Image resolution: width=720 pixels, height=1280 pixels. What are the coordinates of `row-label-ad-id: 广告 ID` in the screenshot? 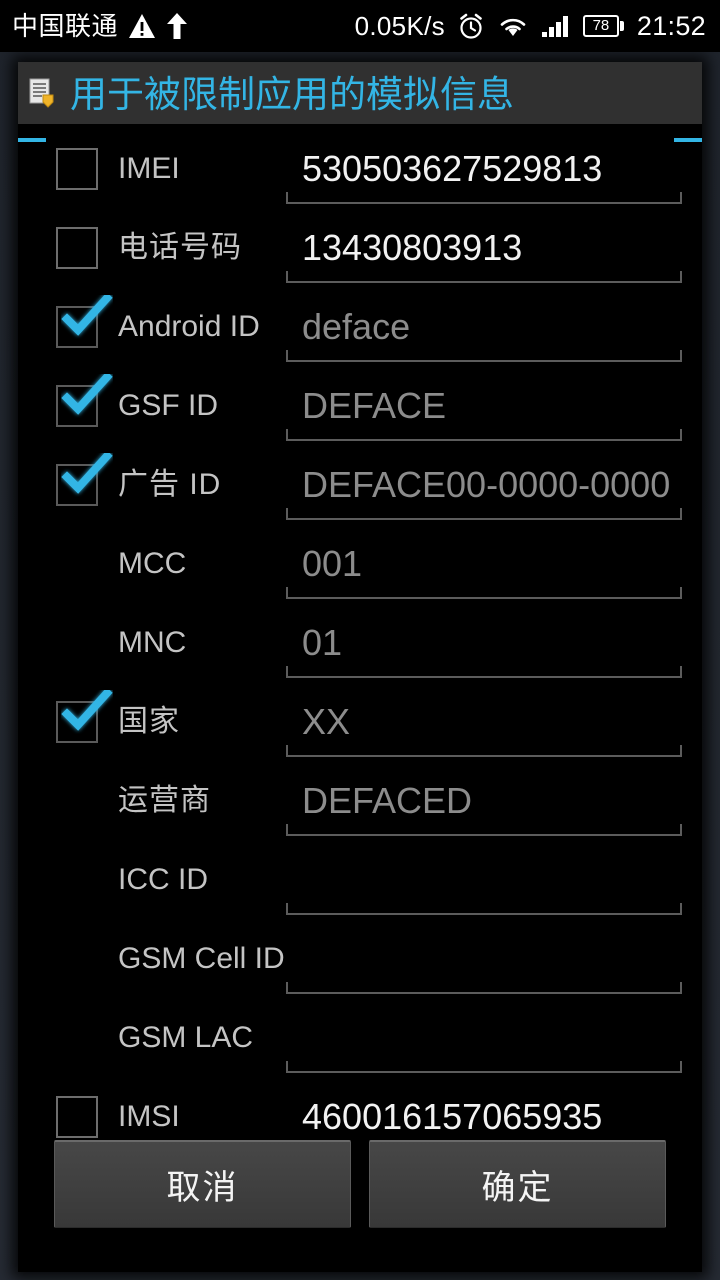 It's located at (170, 484).